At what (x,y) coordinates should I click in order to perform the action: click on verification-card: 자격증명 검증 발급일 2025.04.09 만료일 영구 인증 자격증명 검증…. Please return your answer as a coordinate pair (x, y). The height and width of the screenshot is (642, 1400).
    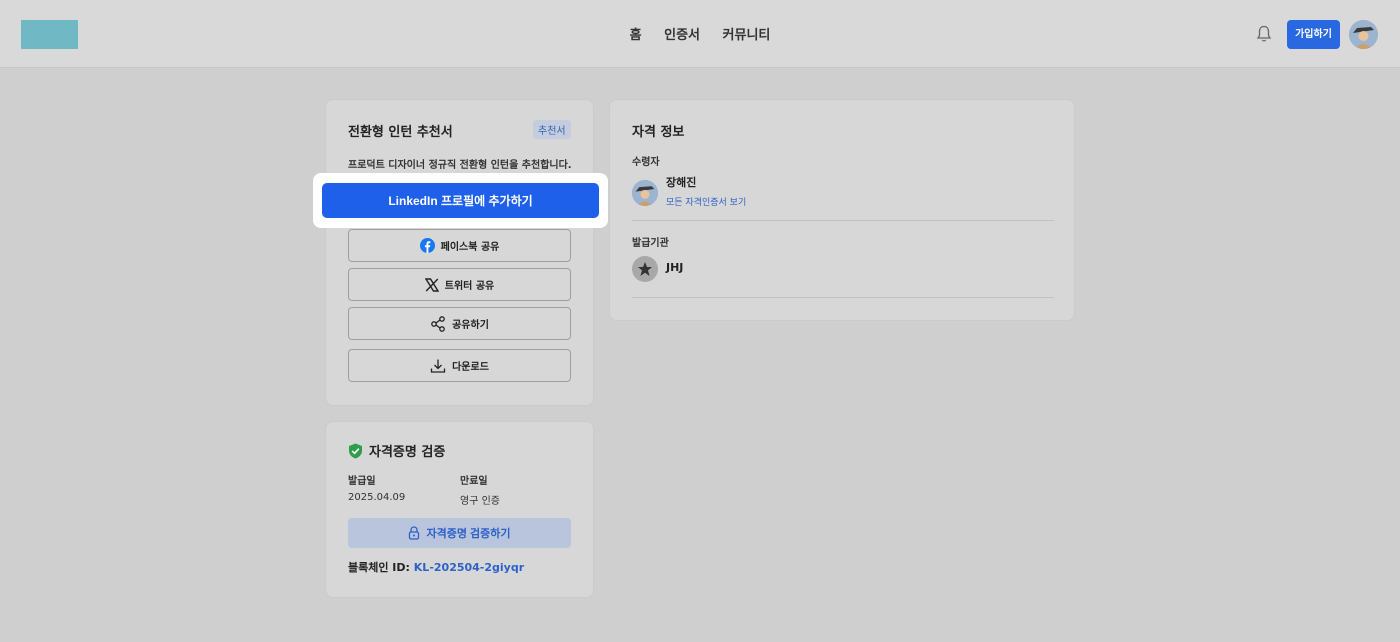
    Looking at the image, I should click on (459, 509).